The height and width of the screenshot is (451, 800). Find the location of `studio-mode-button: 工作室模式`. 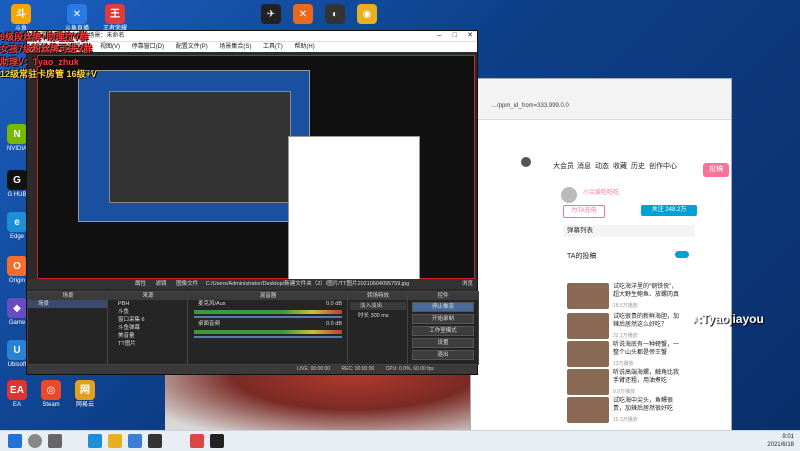

studio-mode-button: 工作室模式 is located at coordinates (443, 331).